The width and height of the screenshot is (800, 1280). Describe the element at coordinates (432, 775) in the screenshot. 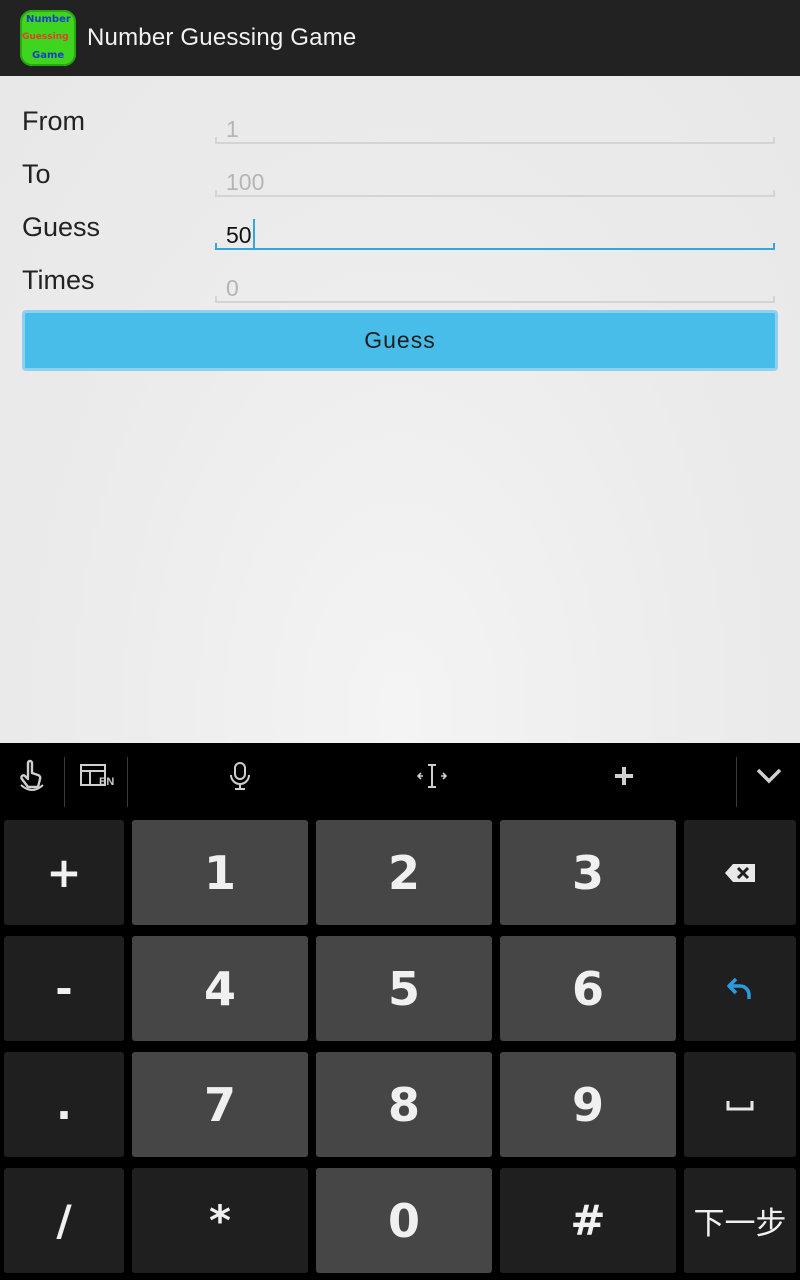

I see `cursor-move-icon` at that location.